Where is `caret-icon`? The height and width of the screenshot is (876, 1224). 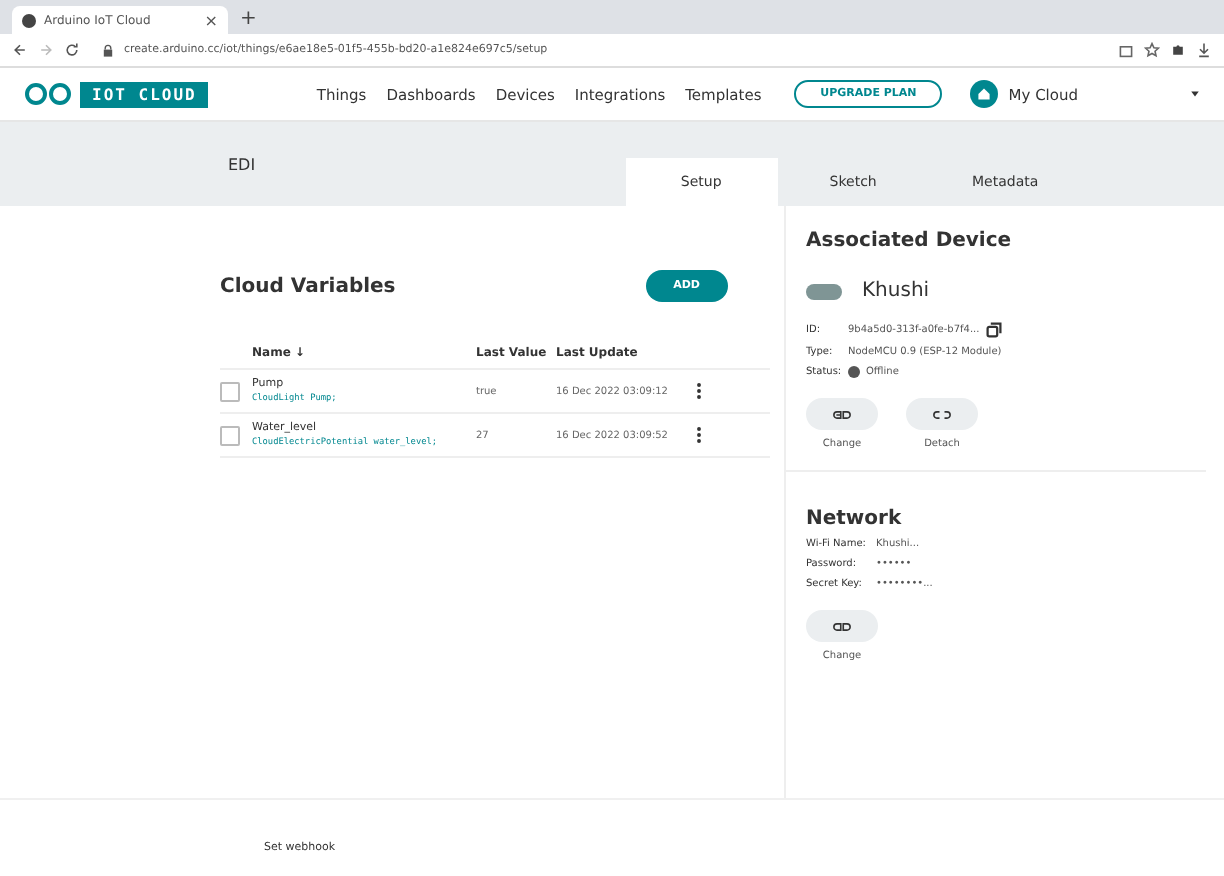
caret-icon is located at coordinates (1195, 94).